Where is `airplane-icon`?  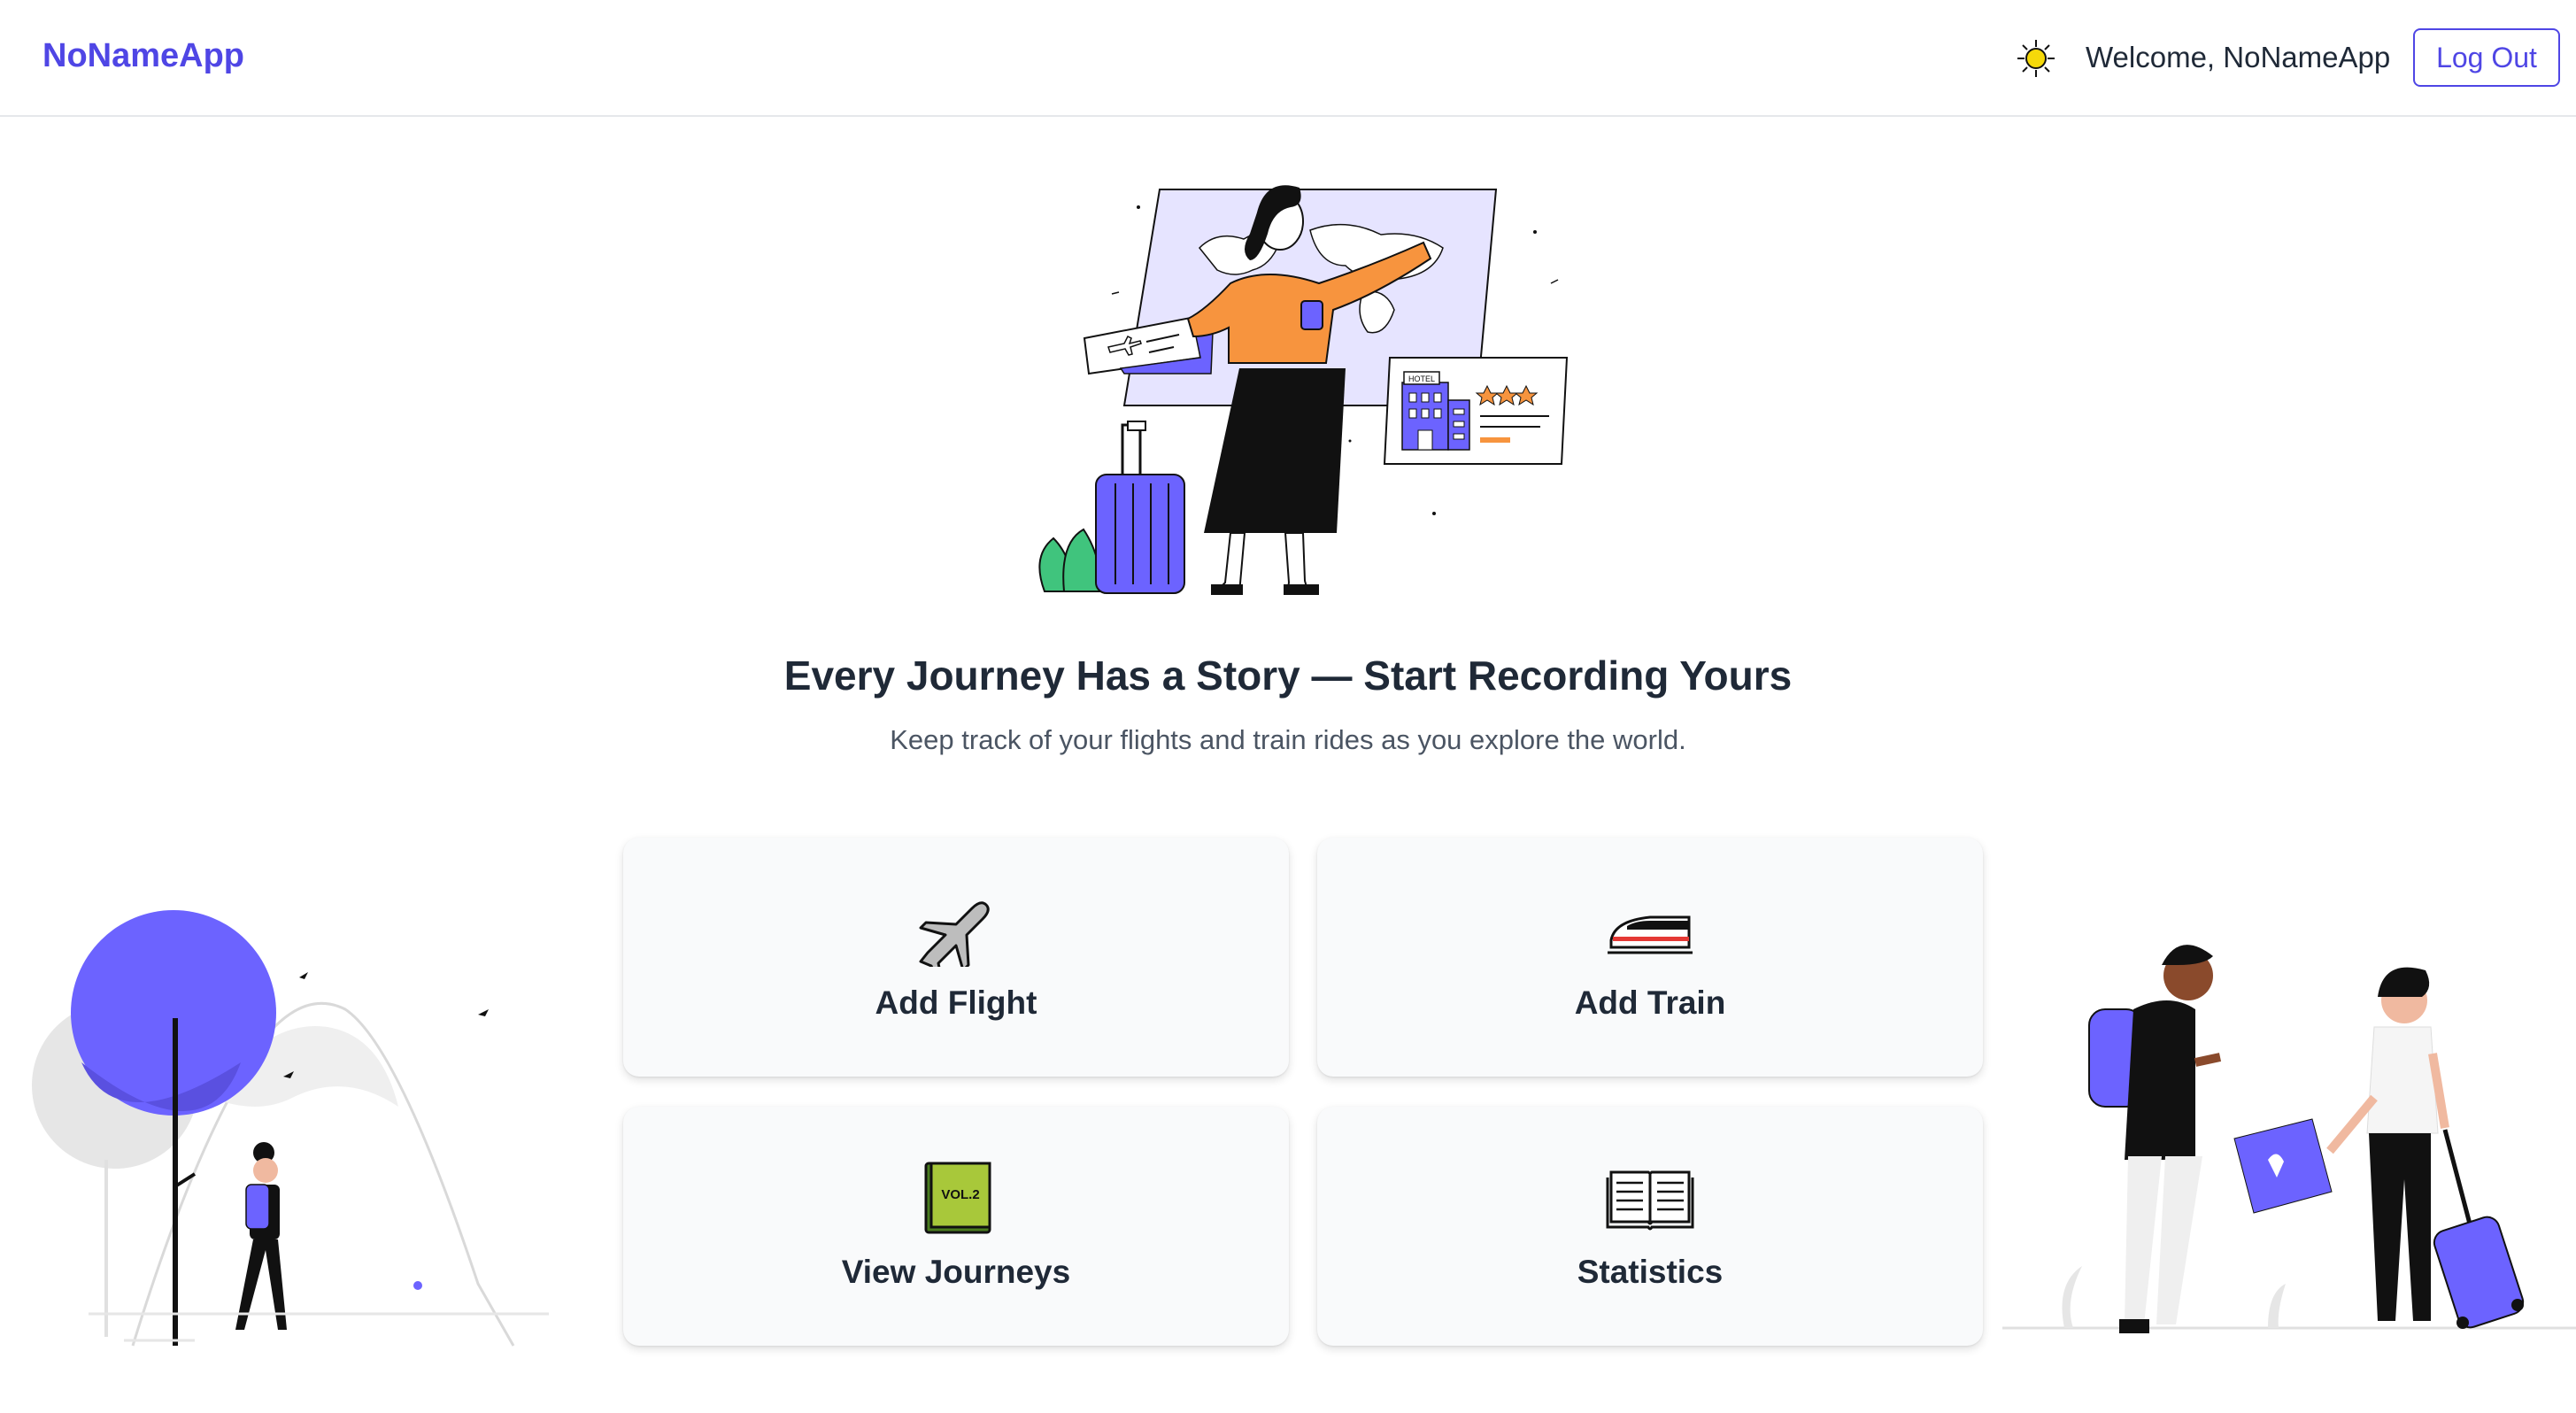 airplane-icon is located at coordinates (954, 934).